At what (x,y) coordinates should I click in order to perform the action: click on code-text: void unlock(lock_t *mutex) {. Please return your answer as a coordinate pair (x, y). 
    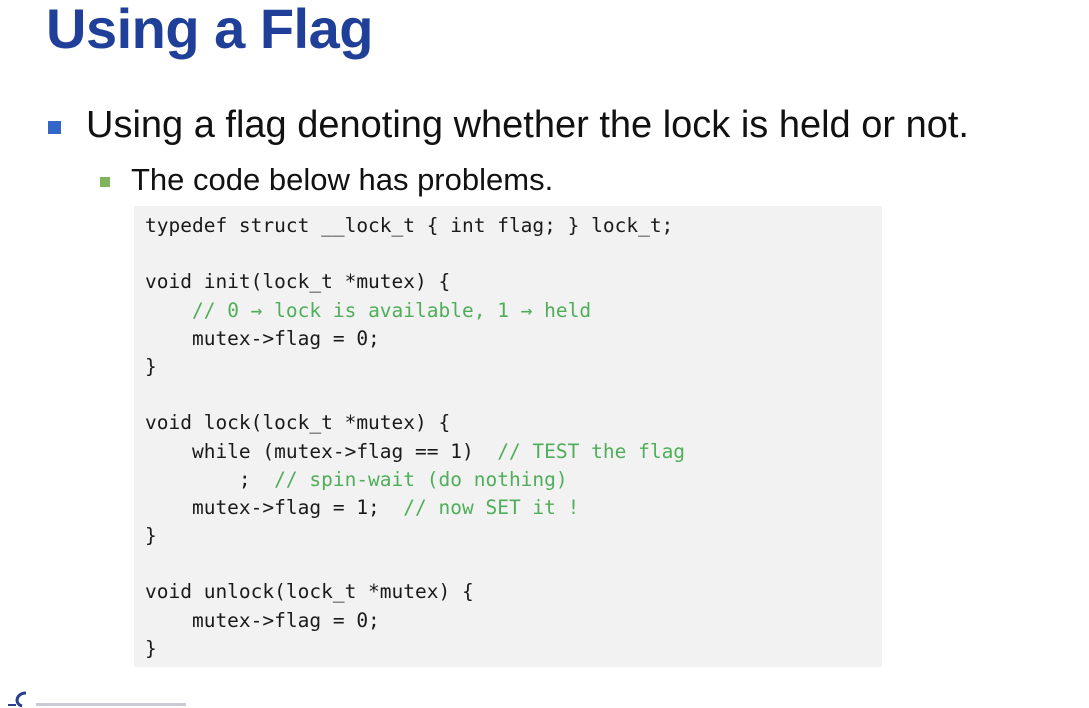
    Looking at the image, I should click on (309, 592).